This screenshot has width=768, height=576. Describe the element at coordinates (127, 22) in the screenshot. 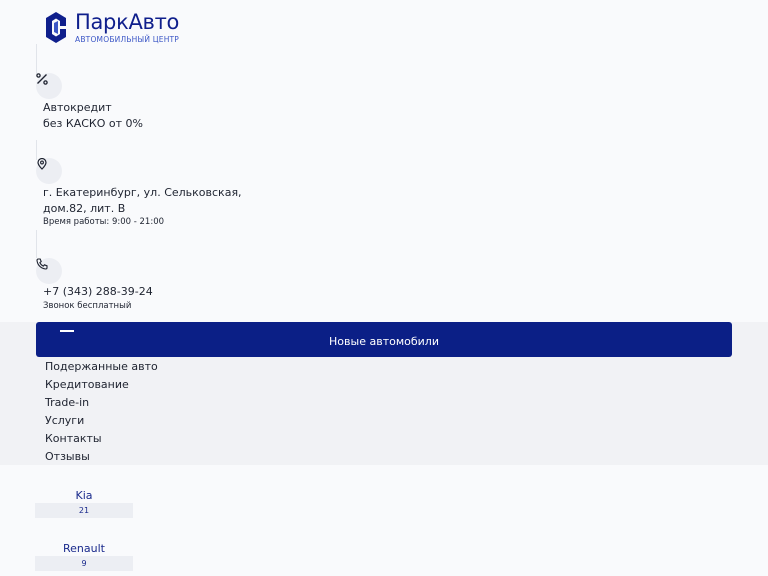

I see `logo-title: ПаркАвто` at that location.